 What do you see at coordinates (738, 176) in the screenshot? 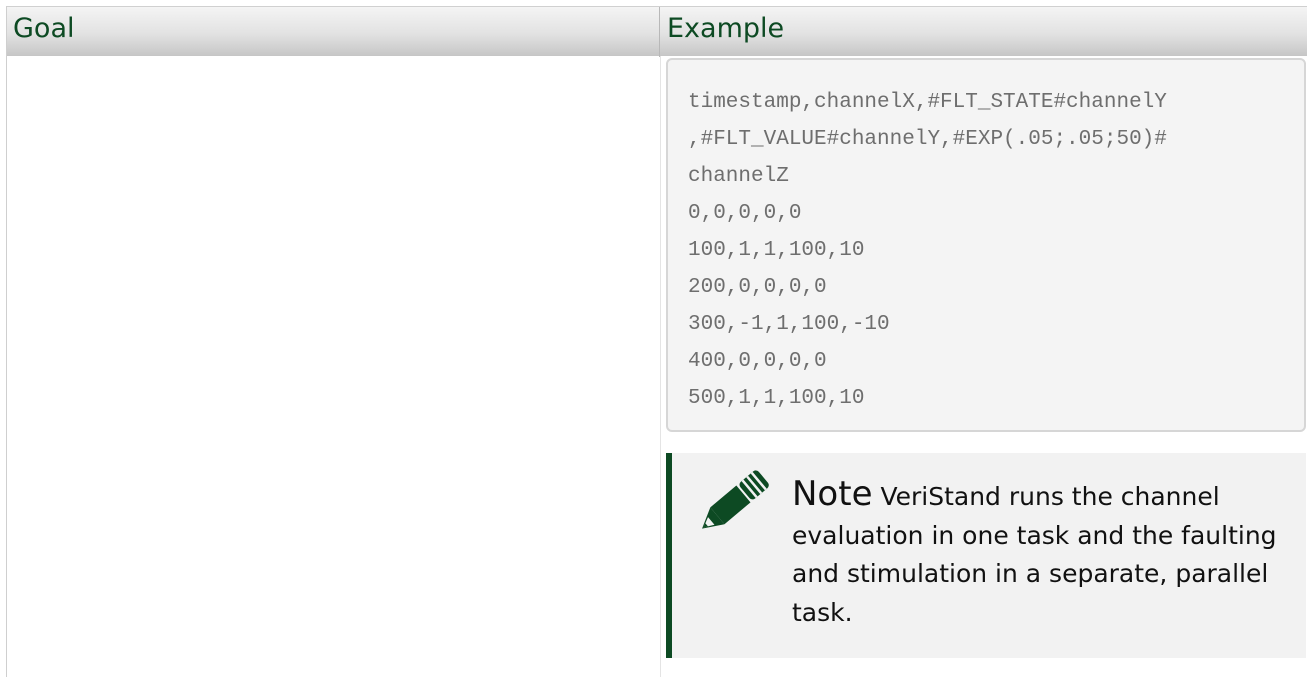
I see `code-line: channelZ` at bounding box center [738, 176].